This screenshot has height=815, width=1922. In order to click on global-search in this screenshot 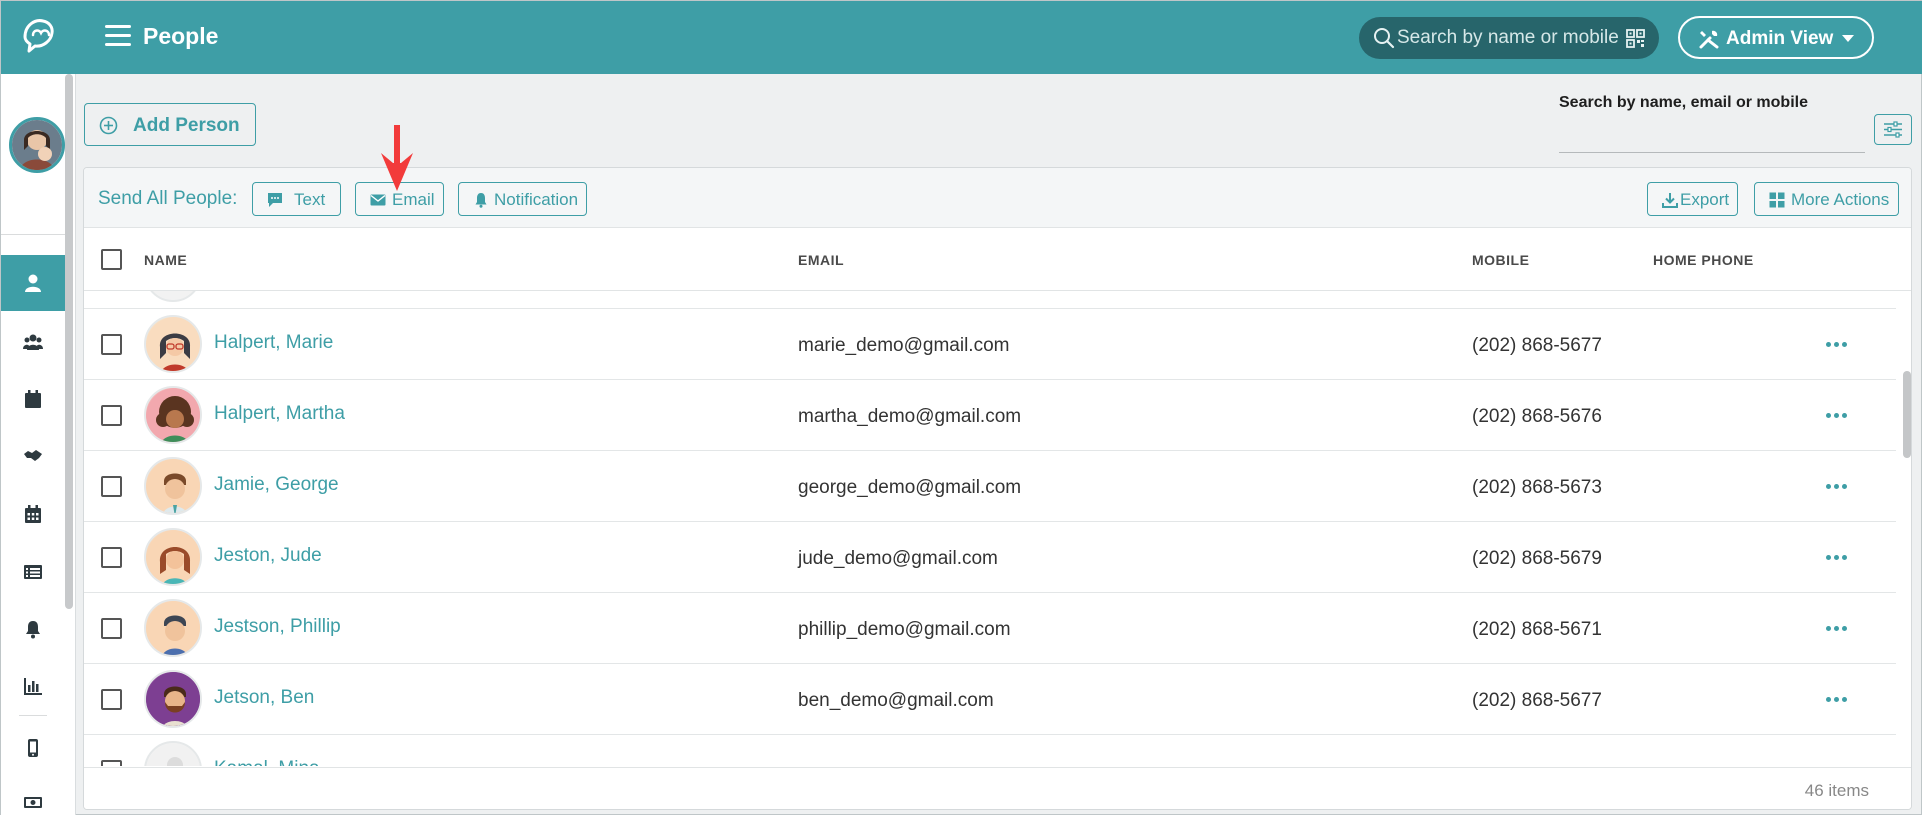, I will do `click(1509, 38)`.